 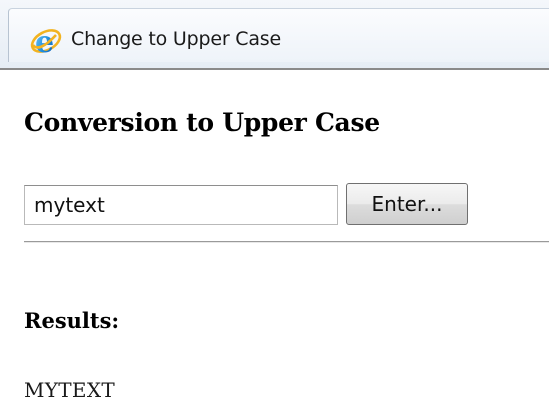 What do you see at coordinates (286, 242) in the screenshot?
I see `horizontal-rule` at bounding box center [286, 242].